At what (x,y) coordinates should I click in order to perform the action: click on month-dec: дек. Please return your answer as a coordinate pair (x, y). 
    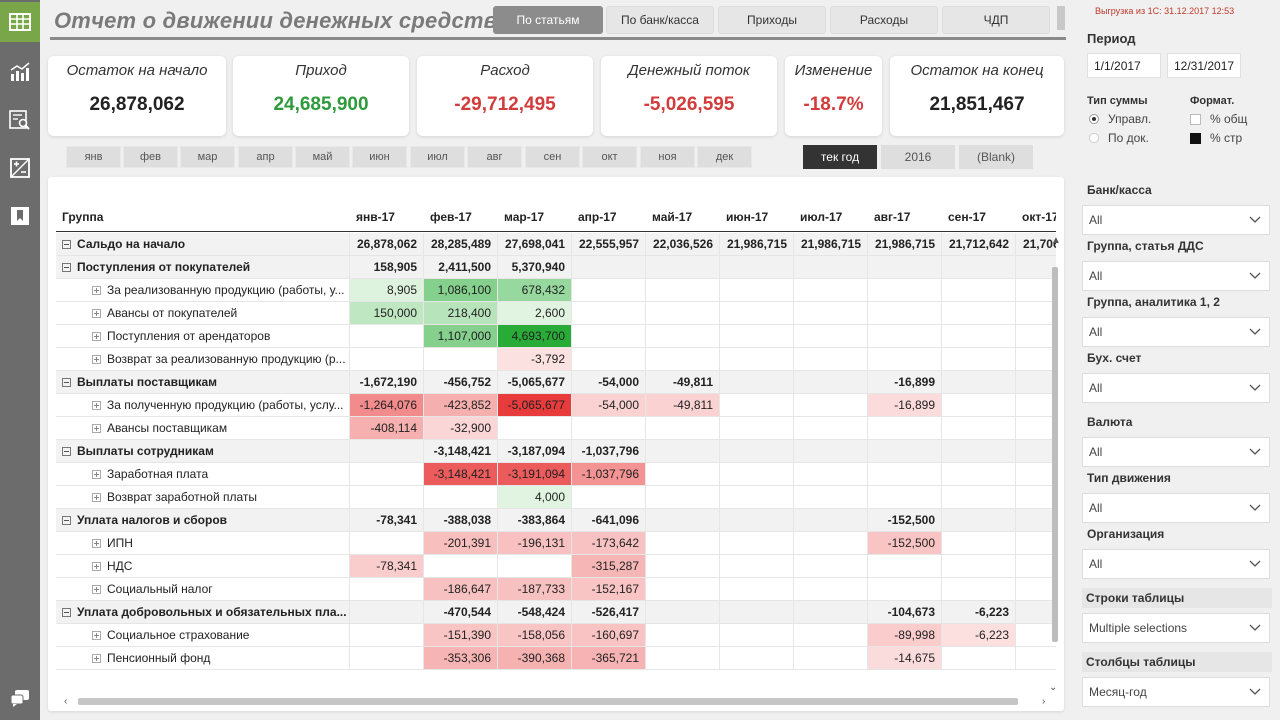
    Looking at the image, I should click on (724, 157).